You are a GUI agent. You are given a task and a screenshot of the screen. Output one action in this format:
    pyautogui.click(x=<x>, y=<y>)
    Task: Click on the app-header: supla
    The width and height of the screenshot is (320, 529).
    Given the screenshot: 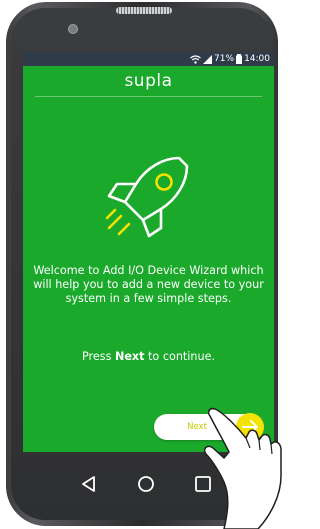 What is the action you would take?
    pyautogui.click(x=148, y=81)
    